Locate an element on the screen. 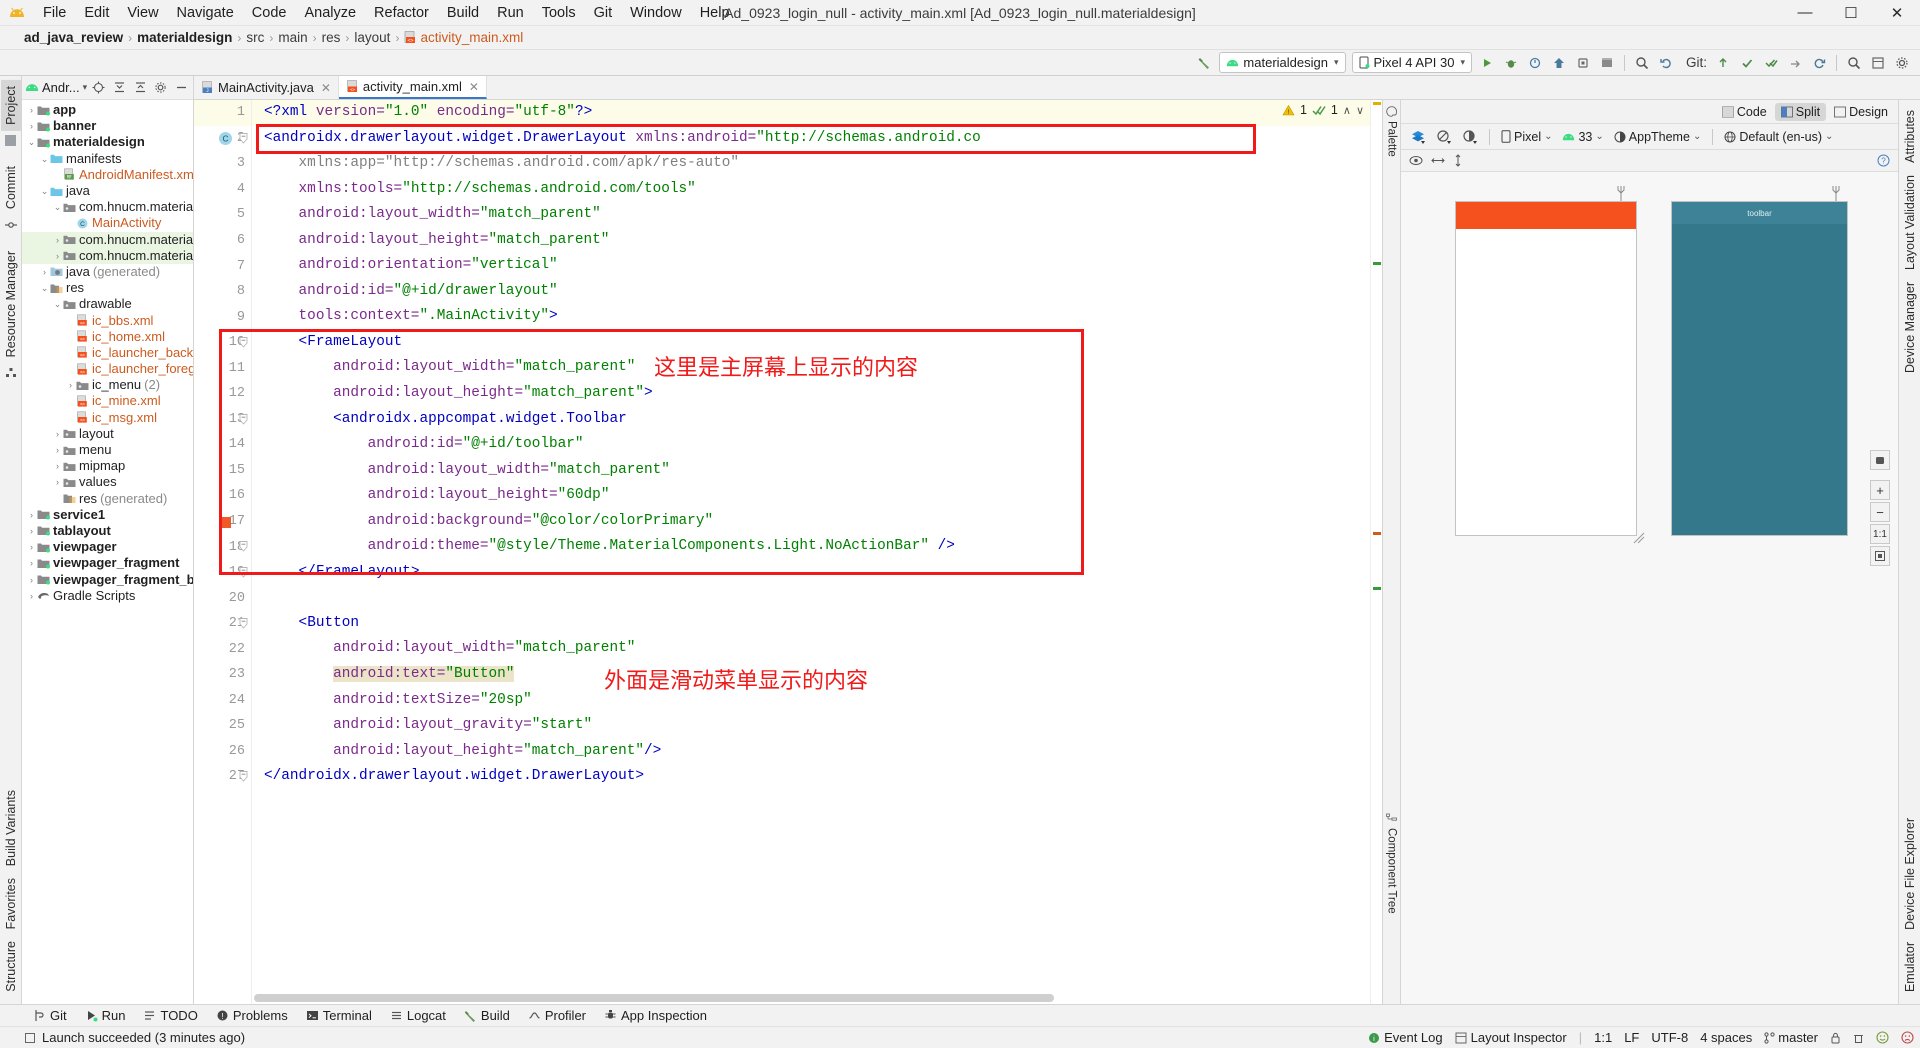  minimize-button: — is located at coordinates (1805, 13).